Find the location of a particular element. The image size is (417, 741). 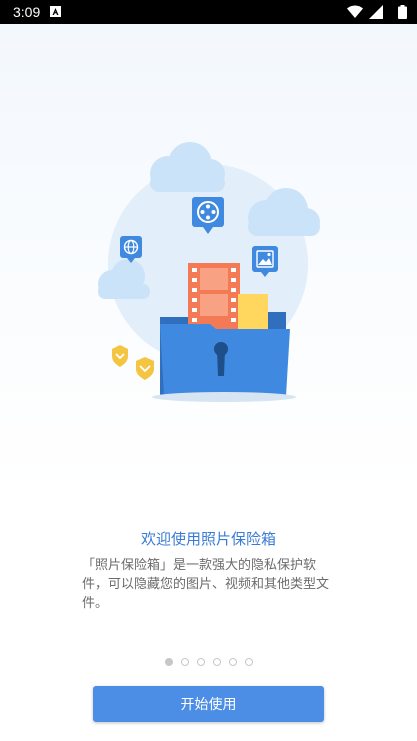

status-bar: 3:09 is located at coordinates (208, 12).